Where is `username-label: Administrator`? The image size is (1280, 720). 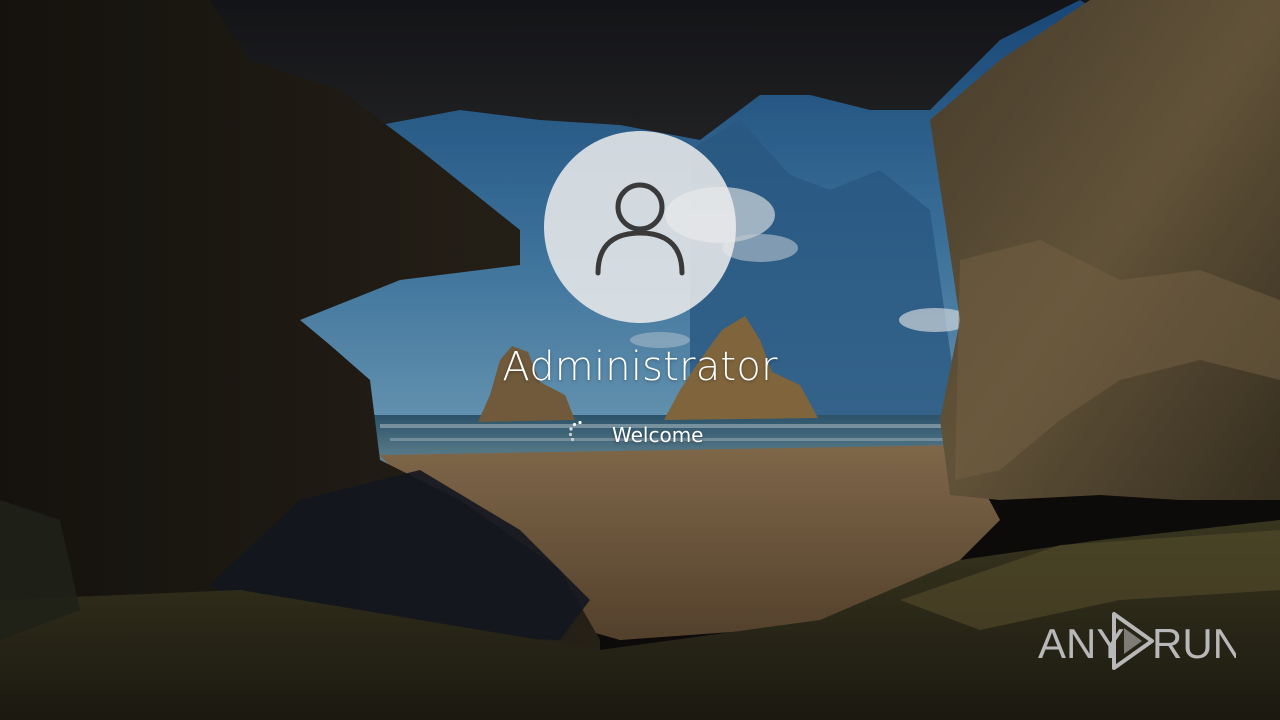
username-label: Administrator is located at coordinates (640, 367).